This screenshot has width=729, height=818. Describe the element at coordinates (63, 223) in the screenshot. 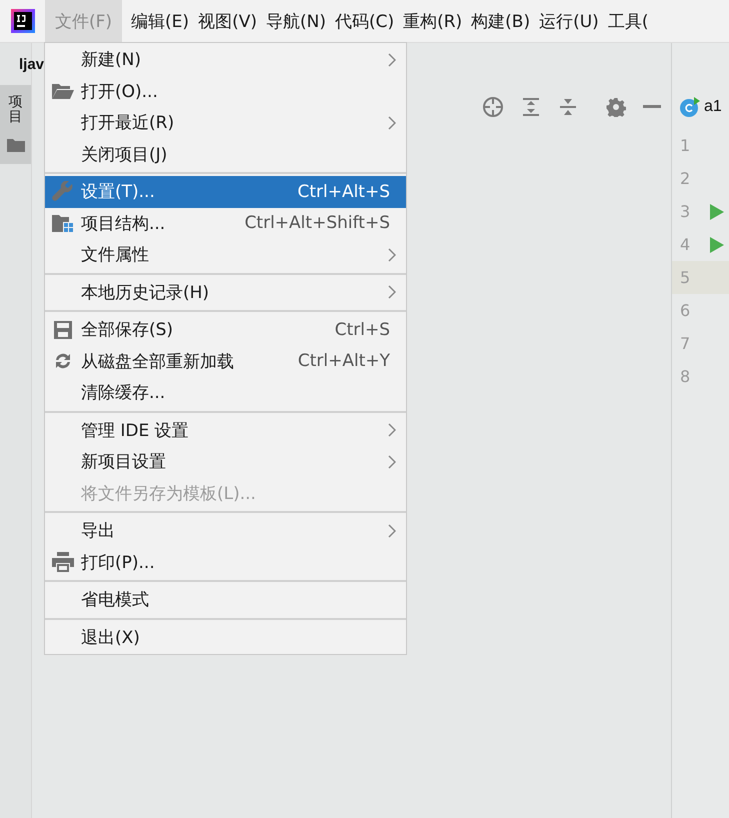

I see `folder-grid-icon` at that location.